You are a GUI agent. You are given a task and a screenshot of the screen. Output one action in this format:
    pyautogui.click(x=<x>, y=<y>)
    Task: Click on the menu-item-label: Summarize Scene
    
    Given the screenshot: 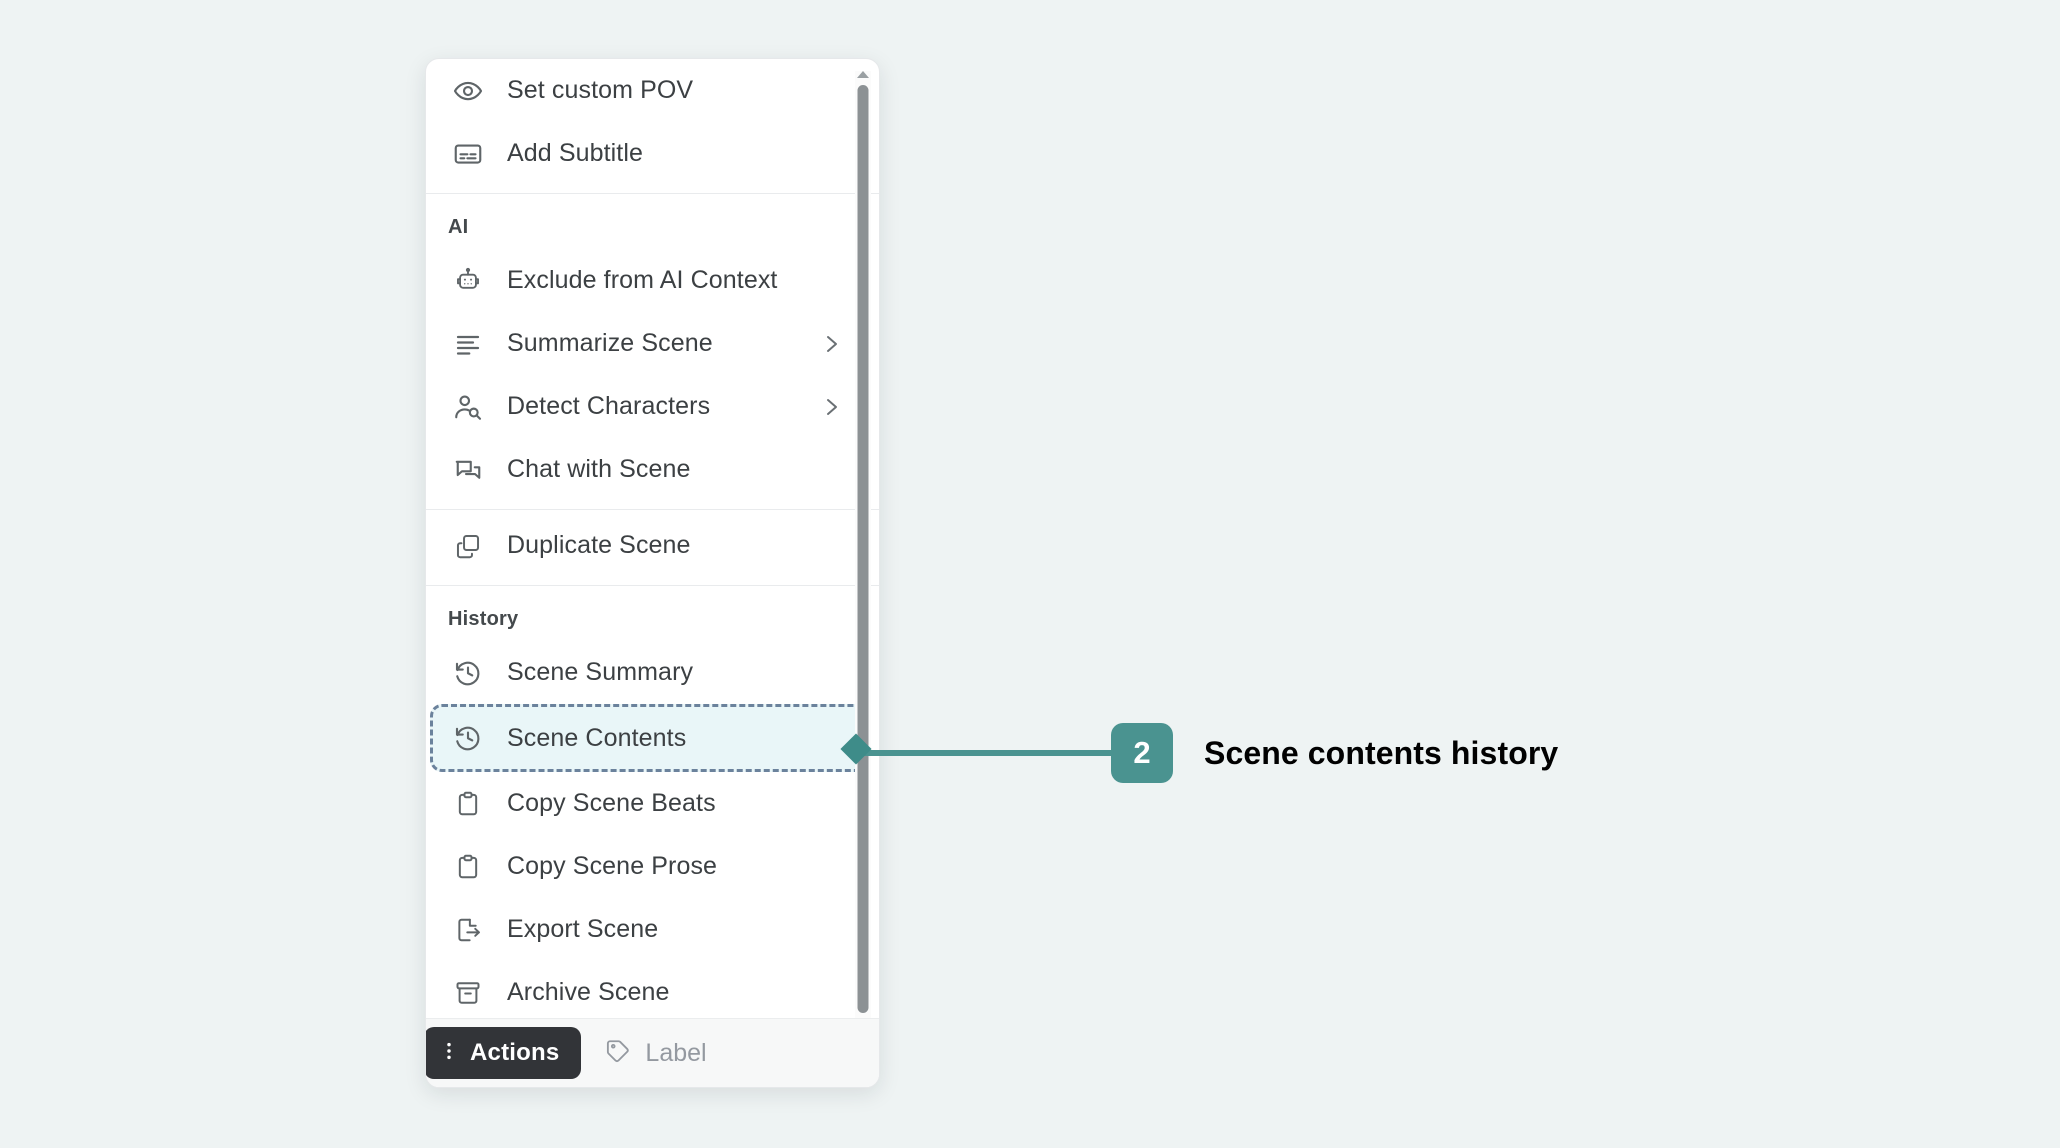 What is the action you would take?
    pyautogui.click(x=610, y=343)
    